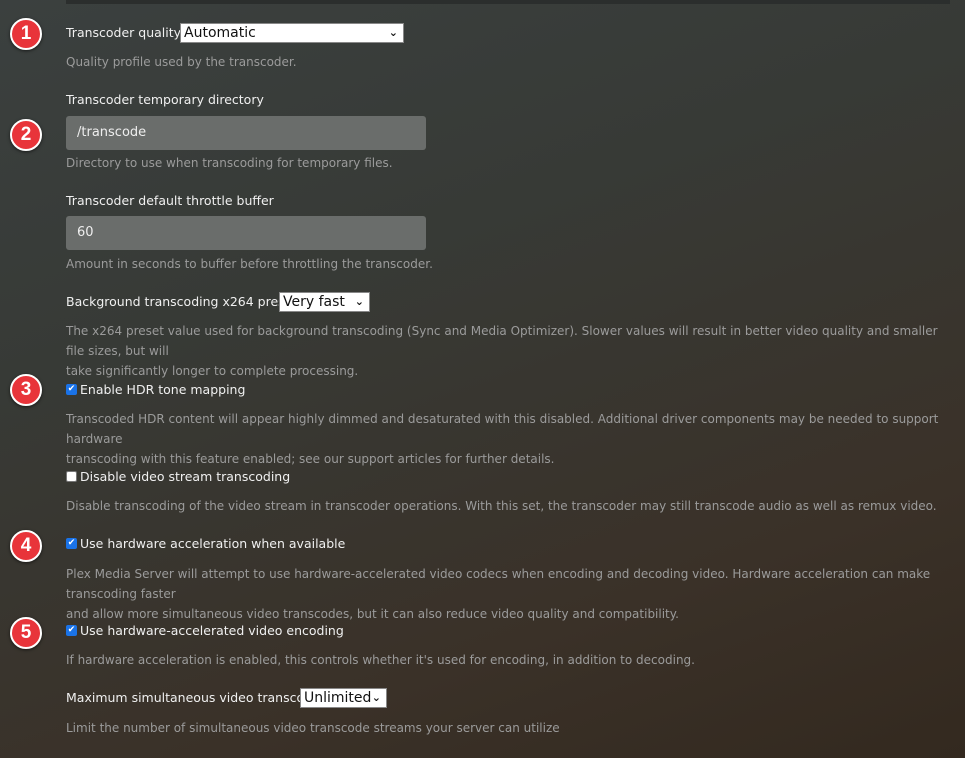  Describe the element at coordinates (220, 33) in the screenshot. I see `selected-value: Automatic` at that location.